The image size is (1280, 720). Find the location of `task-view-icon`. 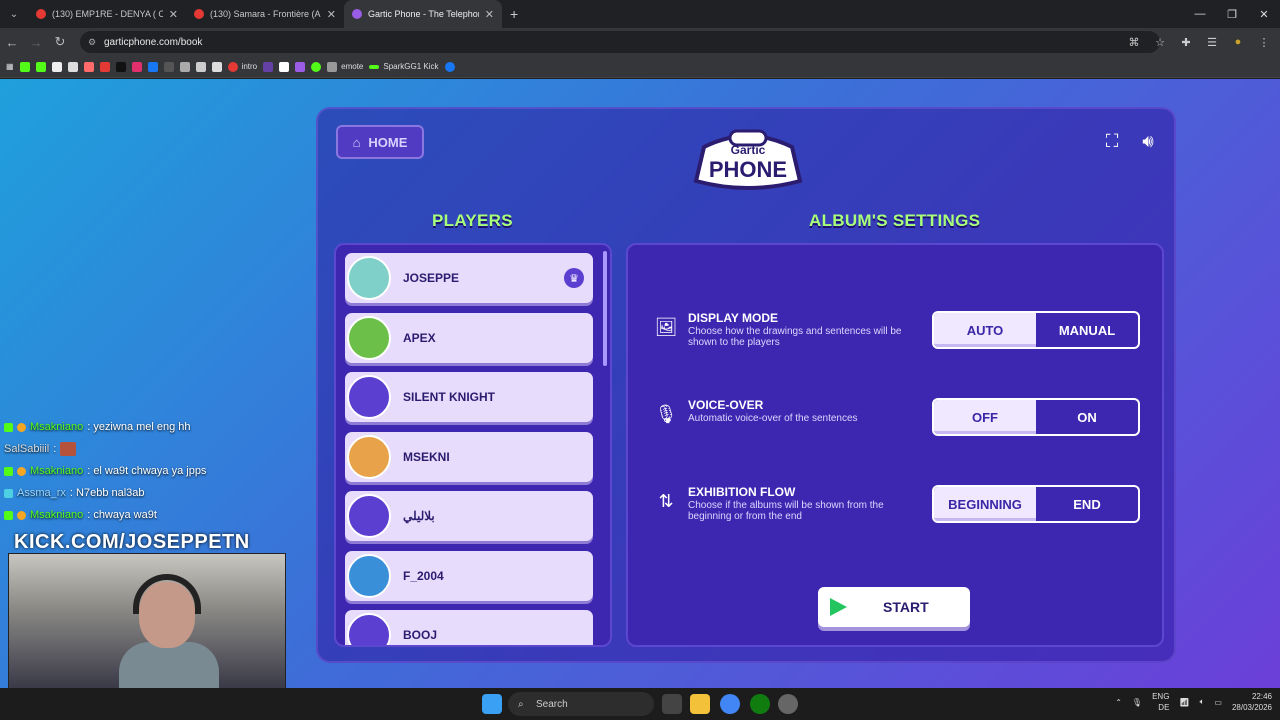

task-view-icon is located at coordinates (672, 704).